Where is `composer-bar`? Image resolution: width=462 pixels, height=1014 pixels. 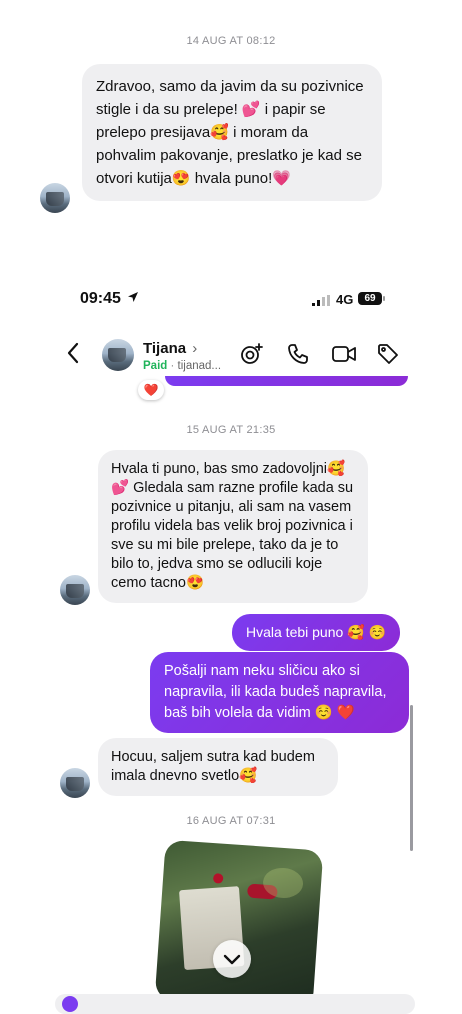 composer-bar is located at coordinates (235, 1004).